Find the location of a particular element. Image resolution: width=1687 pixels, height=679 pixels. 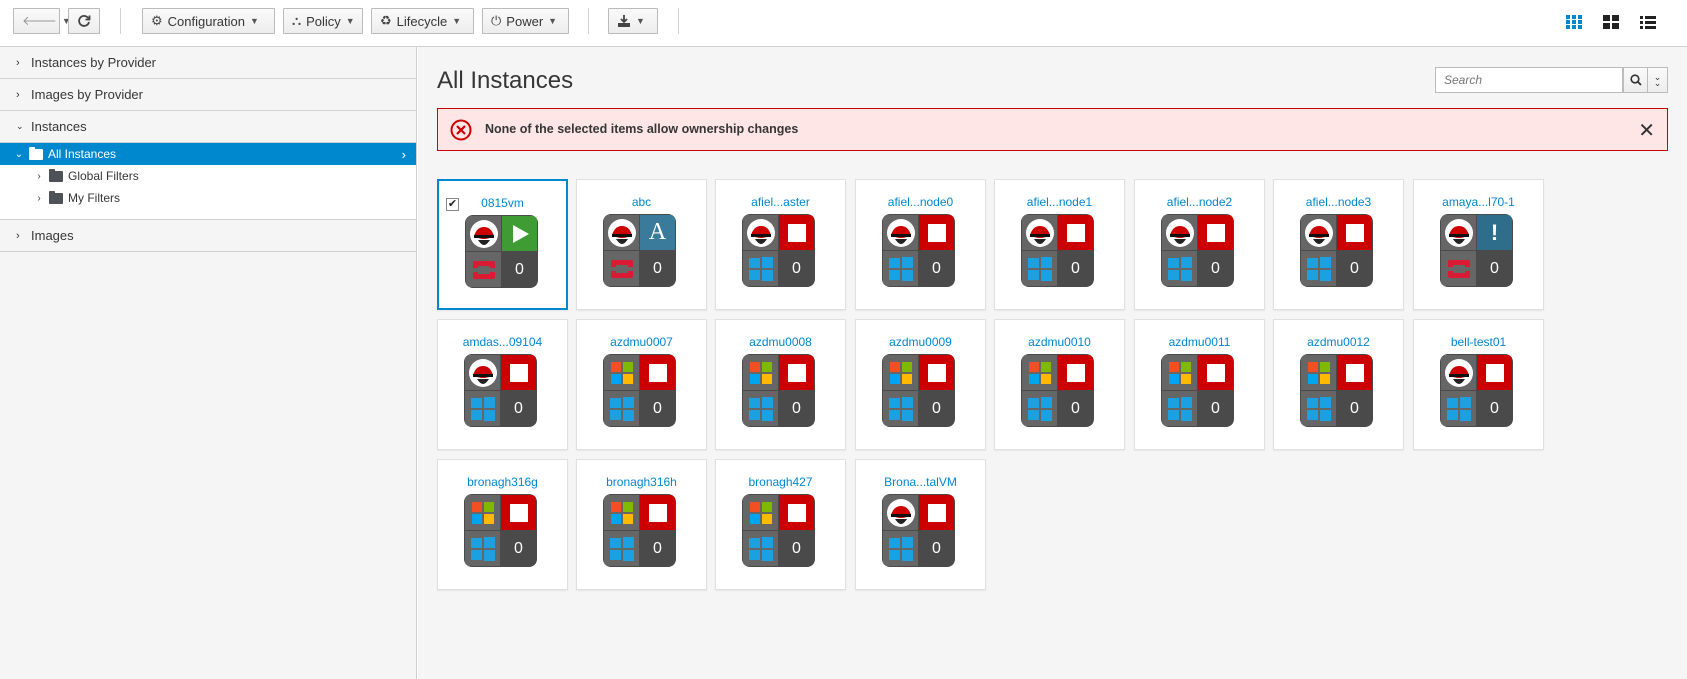

configuration-label: Configuration is located at coordinates (206, 21).